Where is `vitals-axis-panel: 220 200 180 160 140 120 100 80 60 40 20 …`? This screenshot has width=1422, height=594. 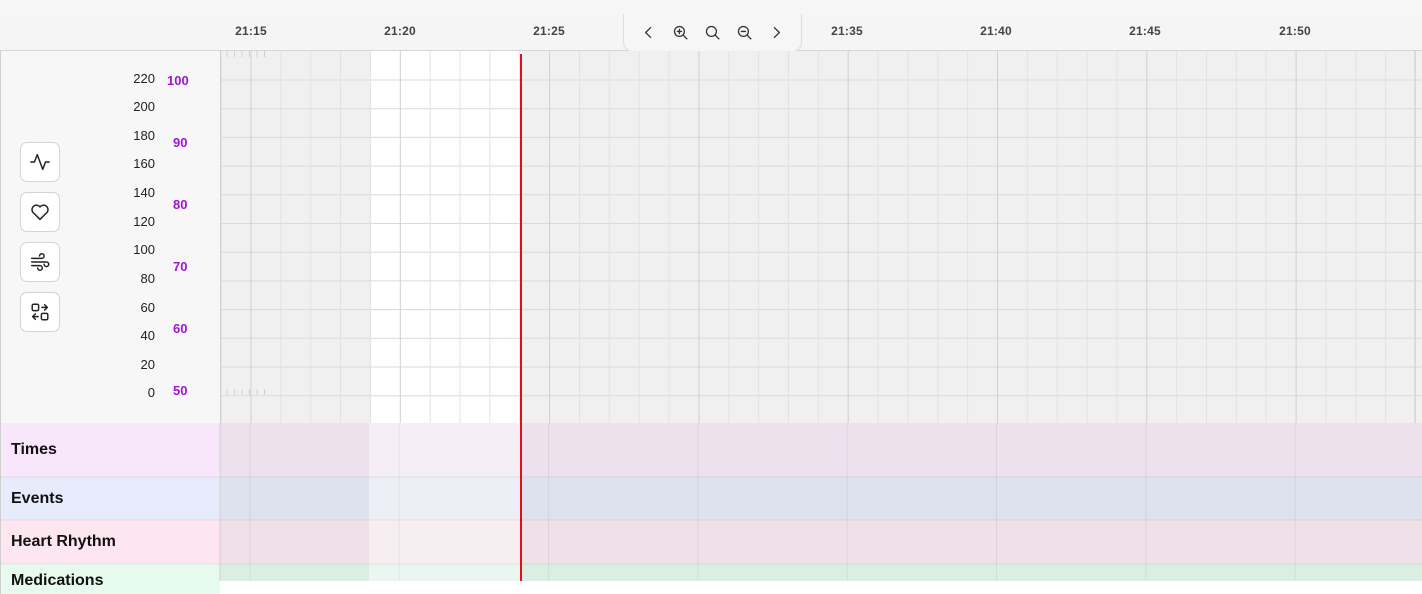
vitals-axis-panel: 220 200 180 160 140 120 100 80 60 40 20 … is located at coordinates (110, 237).